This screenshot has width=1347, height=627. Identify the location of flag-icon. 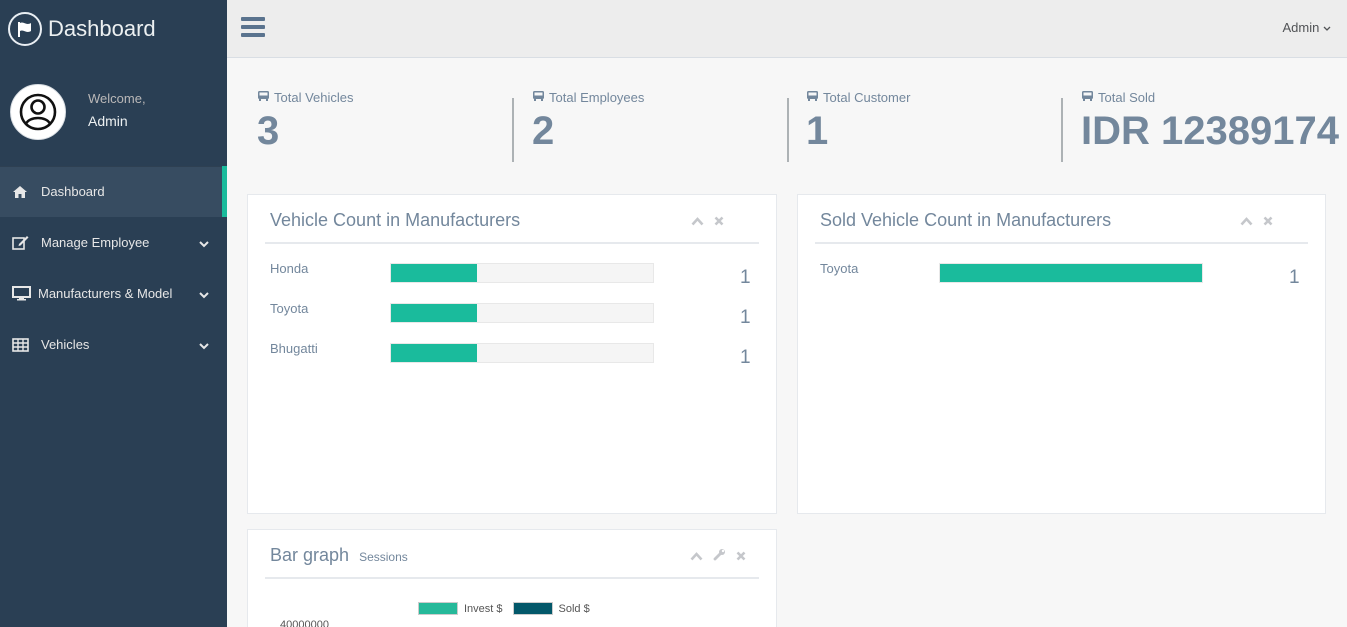
(25, 29).